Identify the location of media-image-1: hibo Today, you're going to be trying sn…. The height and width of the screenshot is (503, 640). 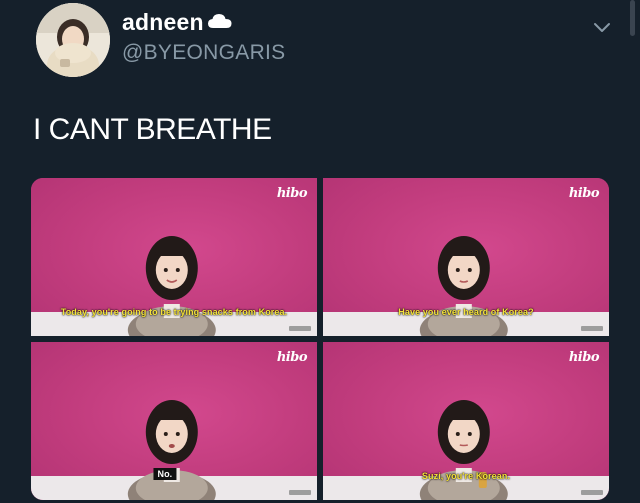
(174, 257).